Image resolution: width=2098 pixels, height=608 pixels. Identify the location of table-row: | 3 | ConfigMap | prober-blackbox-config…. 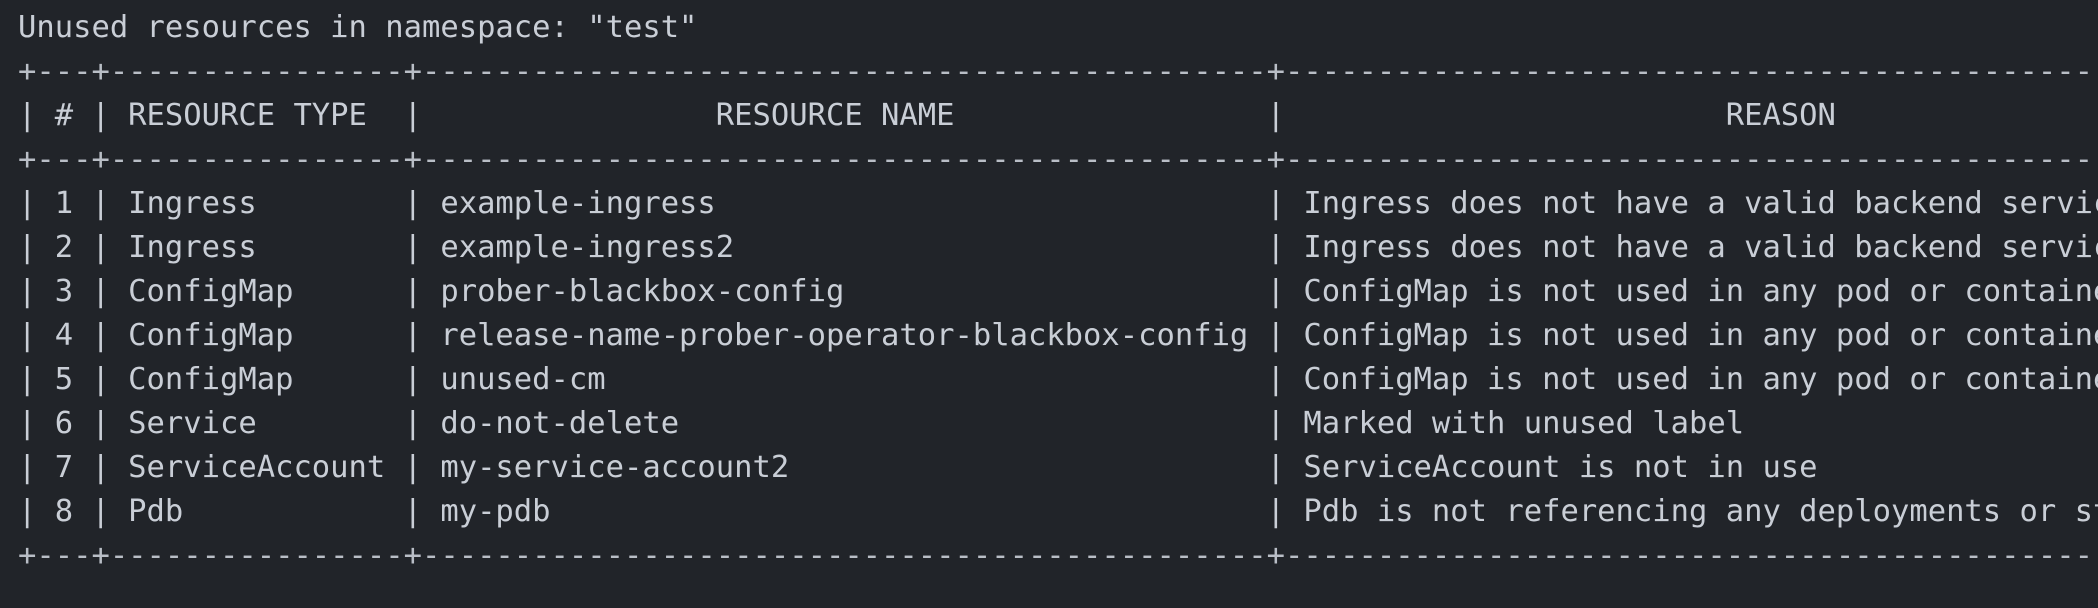
(1058, 291).